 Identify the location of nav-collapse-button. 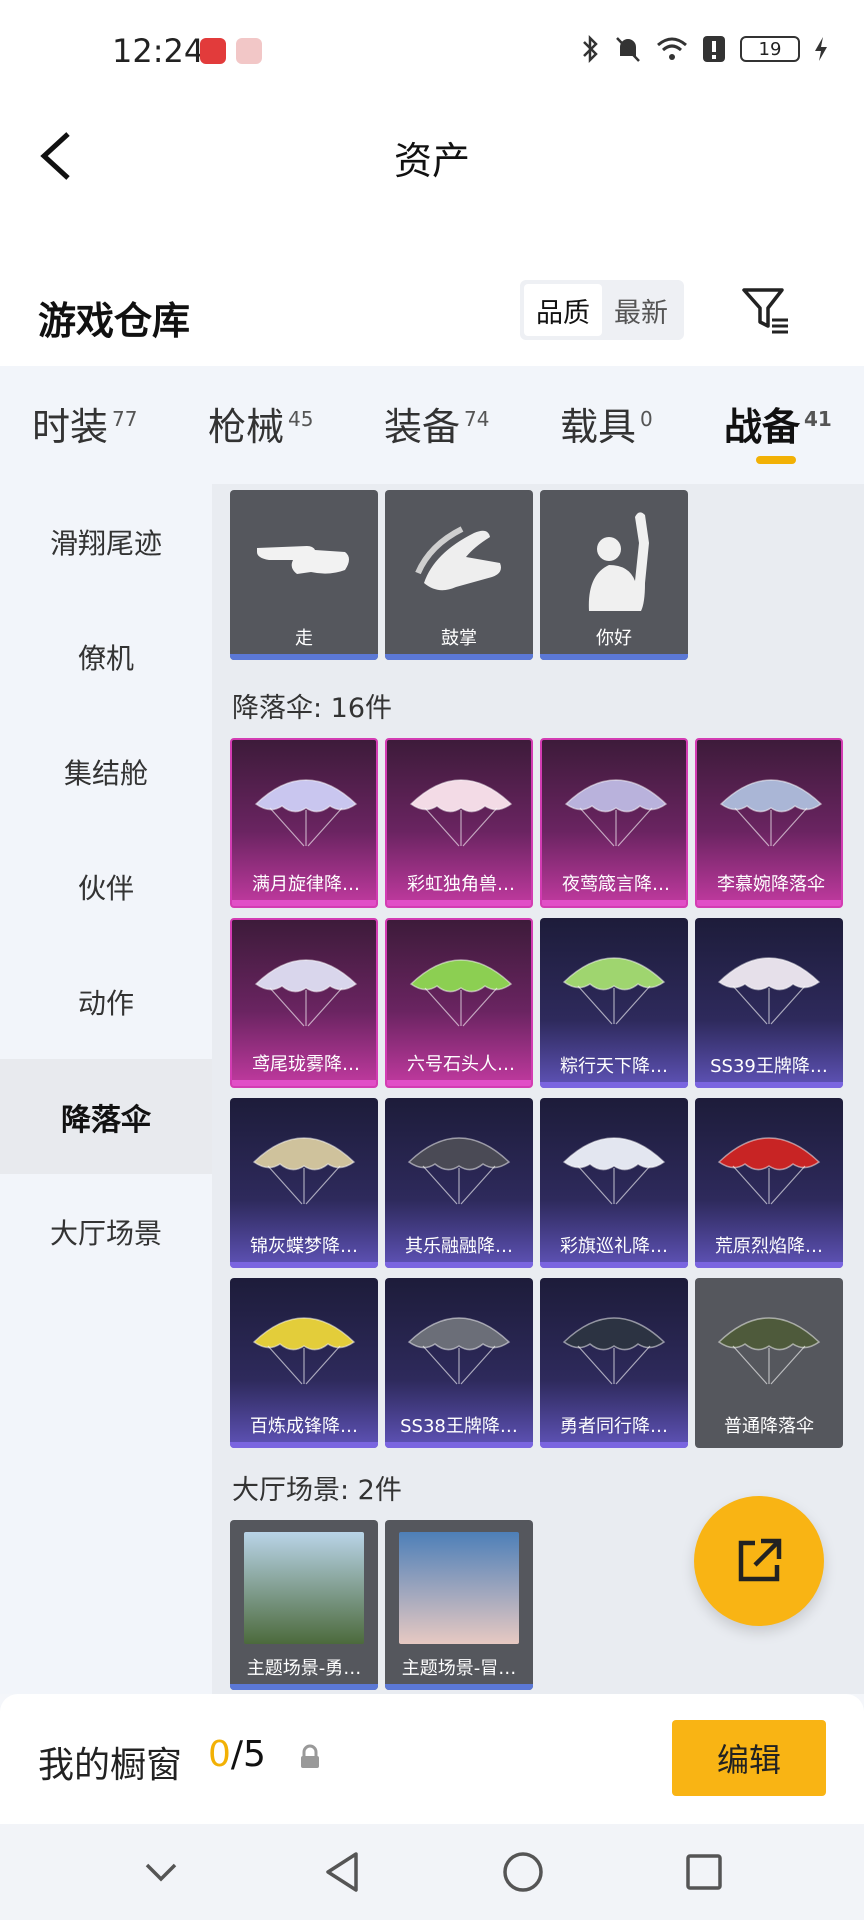
(161, 1872).